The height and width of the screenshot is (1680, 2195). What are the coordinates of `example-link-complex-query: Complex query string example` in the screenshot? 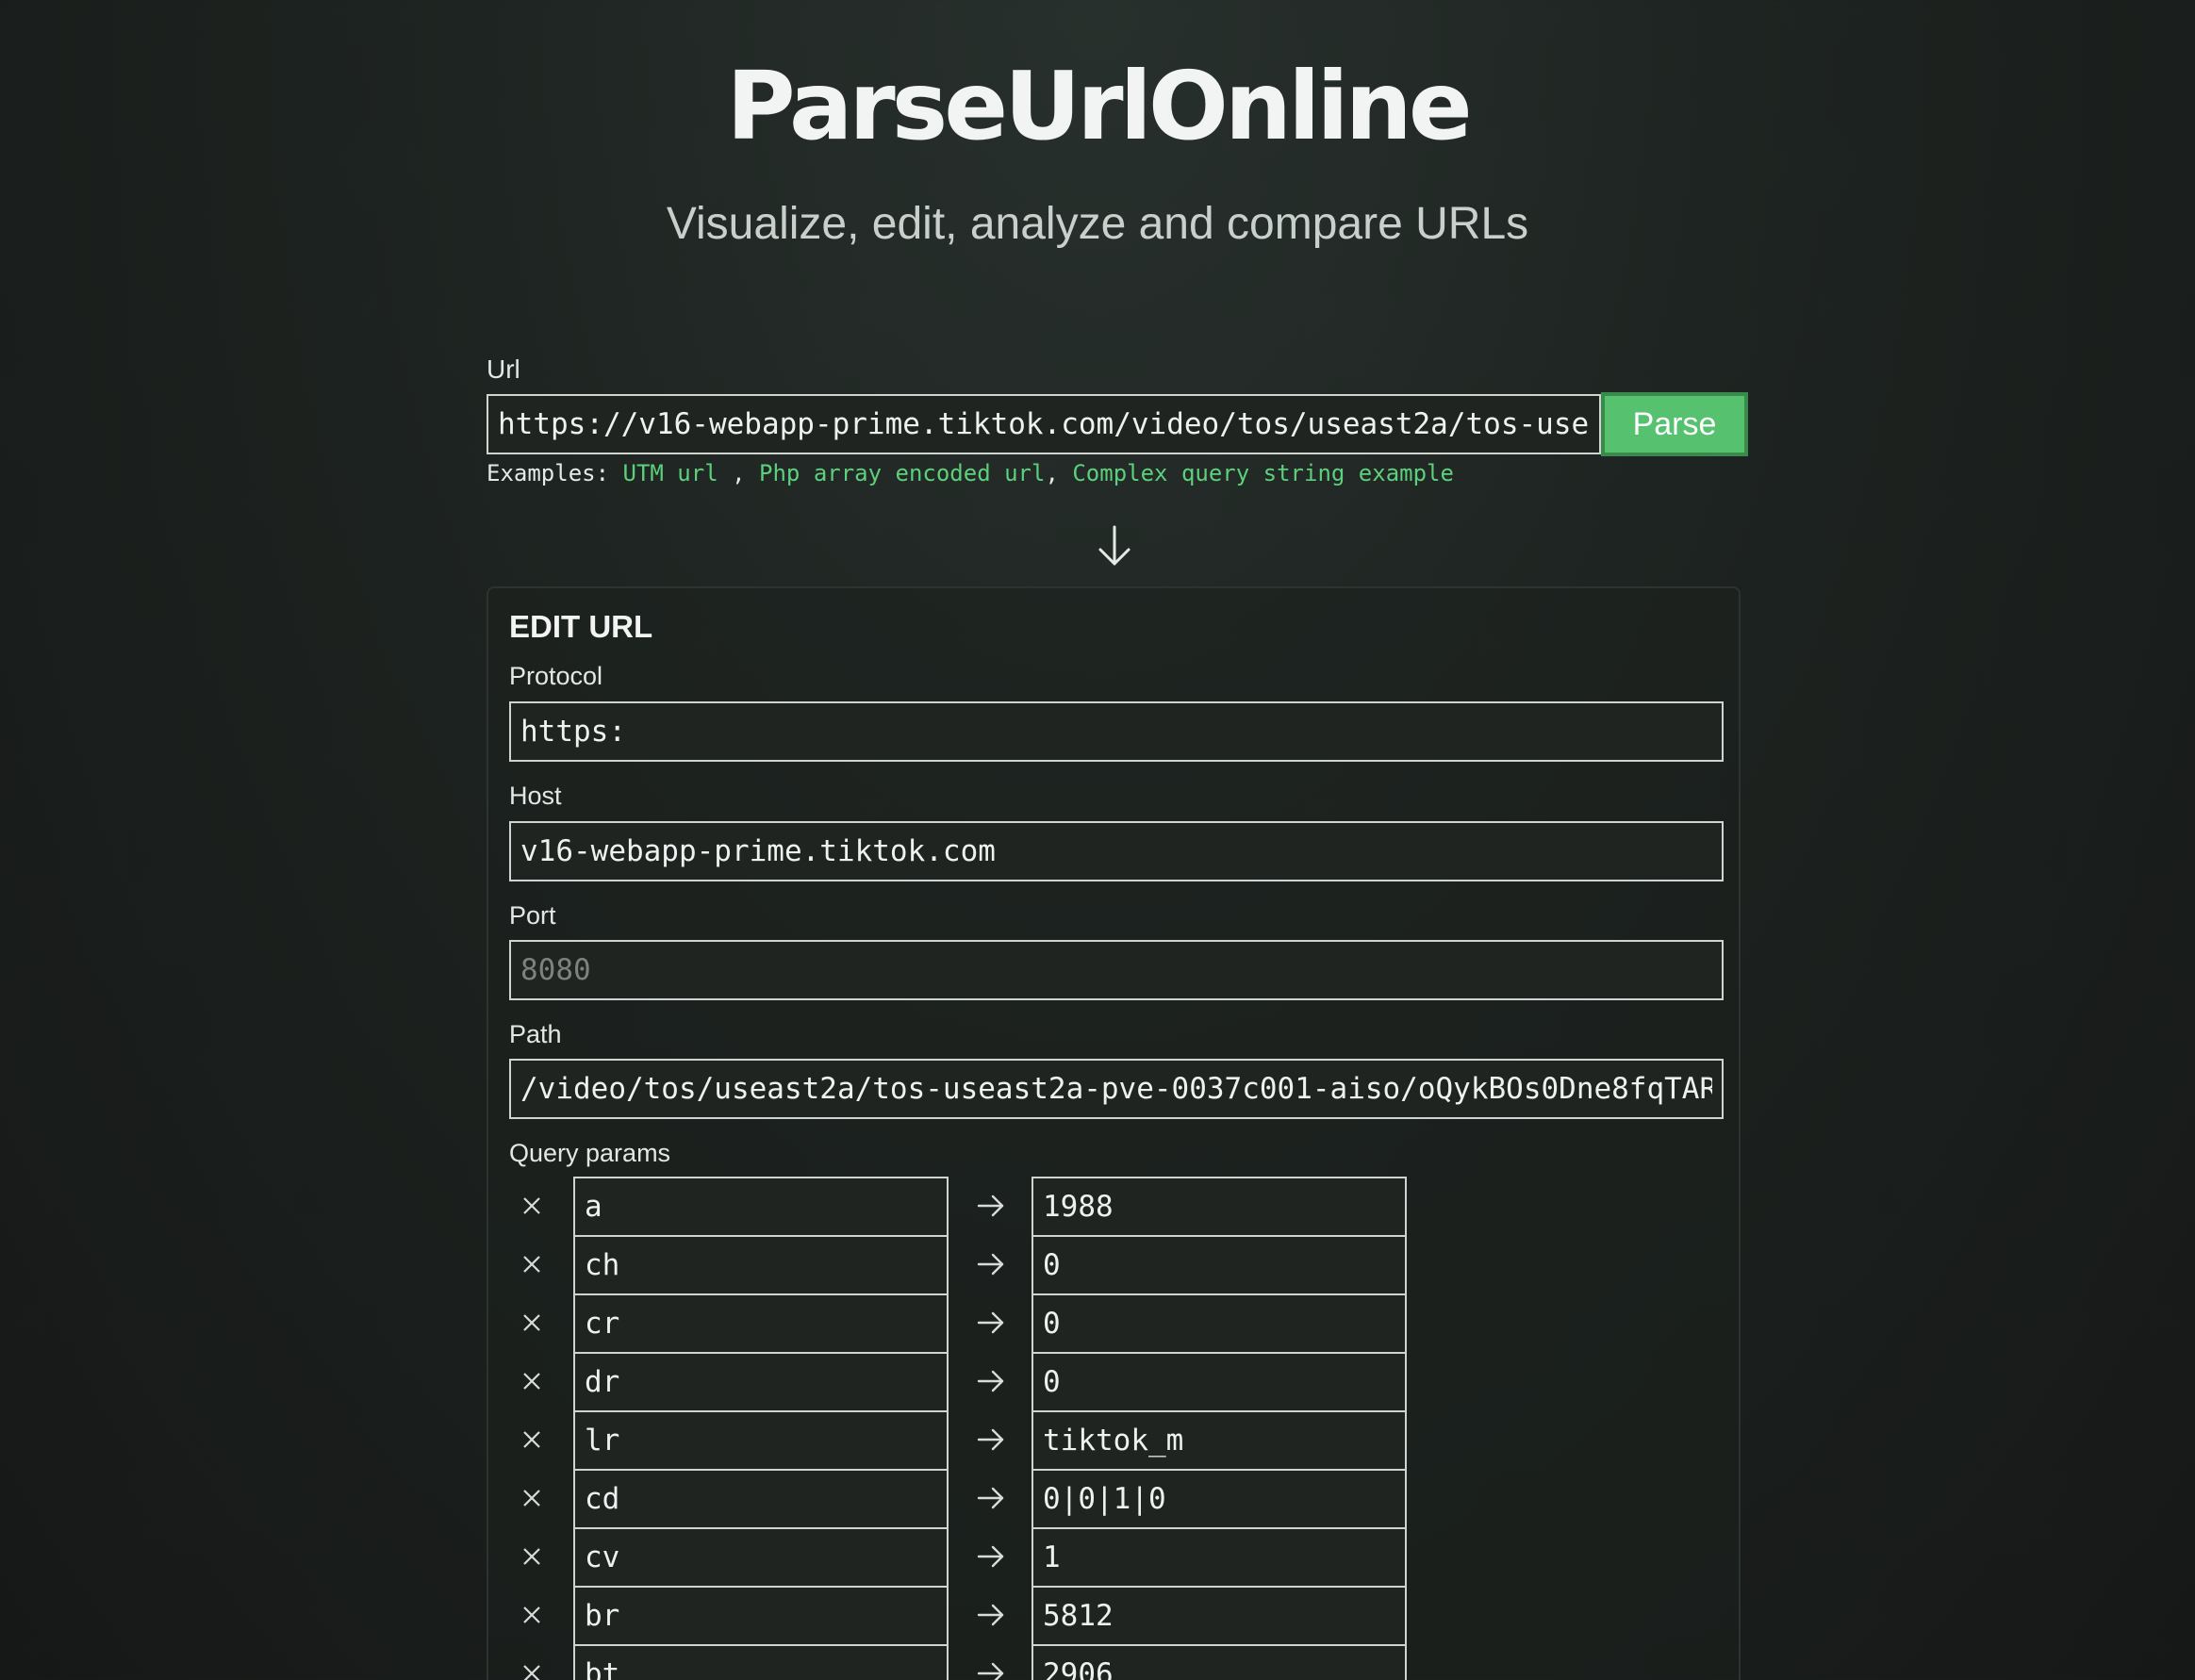 It's located at (1263, 473).